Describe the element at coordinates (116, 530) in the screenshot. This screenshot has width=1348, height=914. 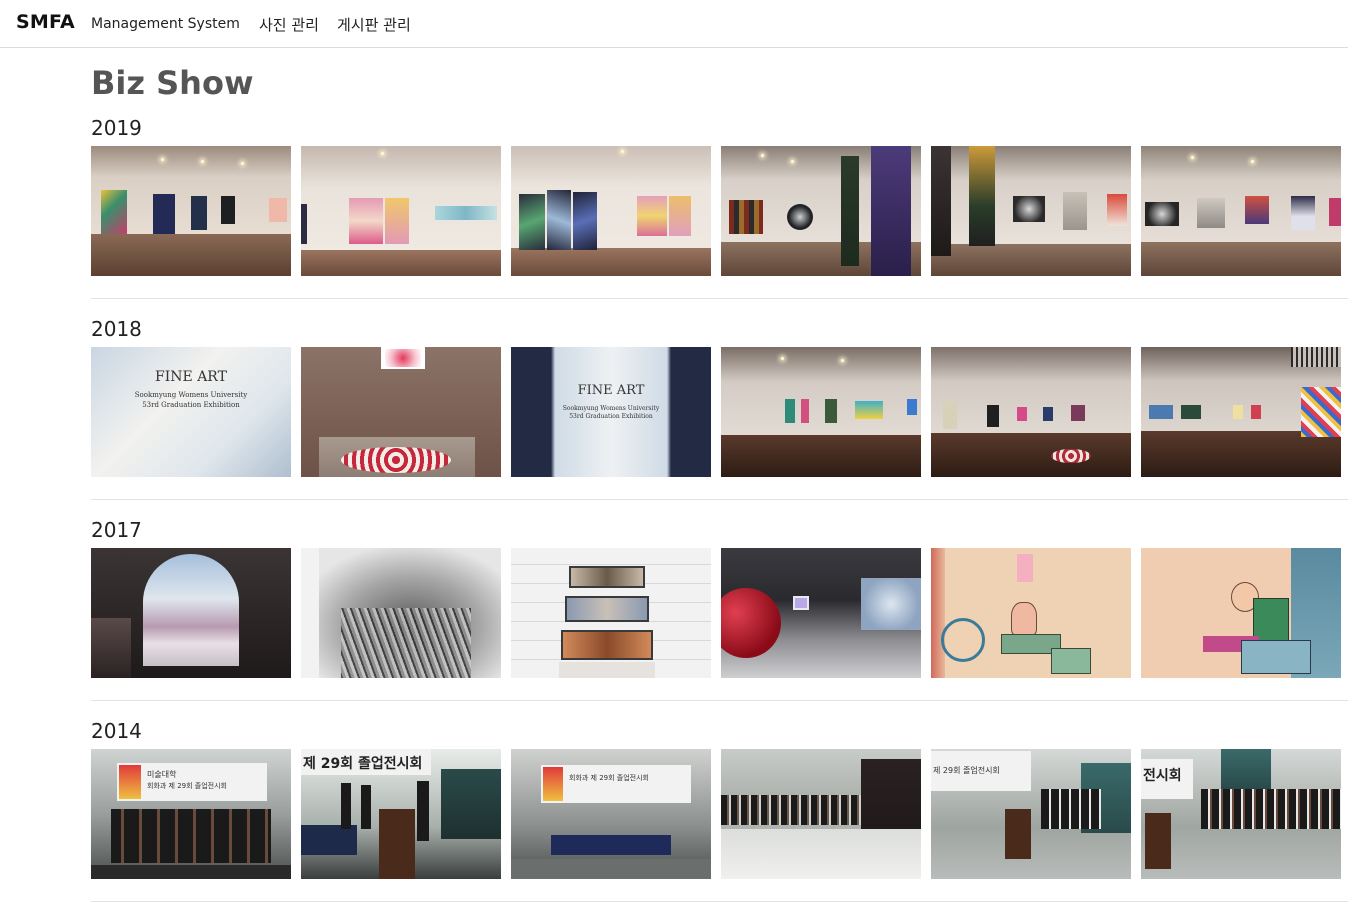
I see `section-year: 2017` at that location.